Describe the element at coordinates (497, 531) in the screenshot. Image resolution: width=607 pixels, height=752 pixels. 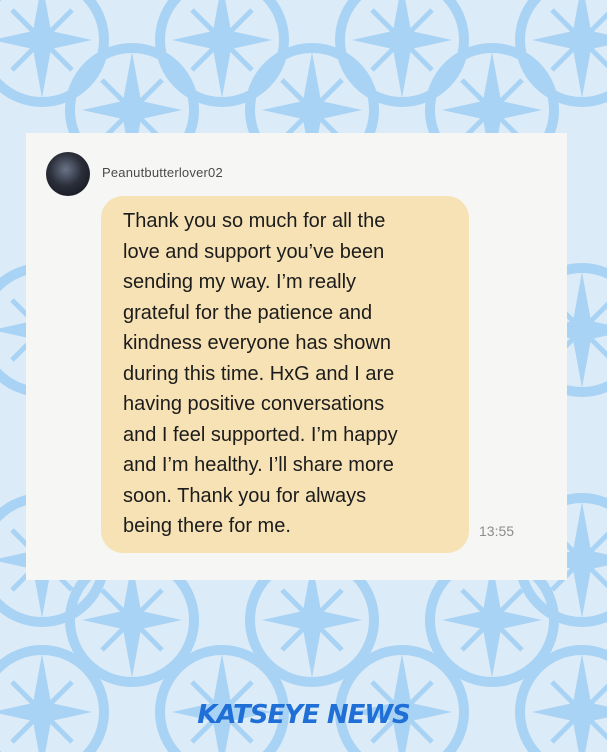
I see `message-timestamp: 13:55` at that location.